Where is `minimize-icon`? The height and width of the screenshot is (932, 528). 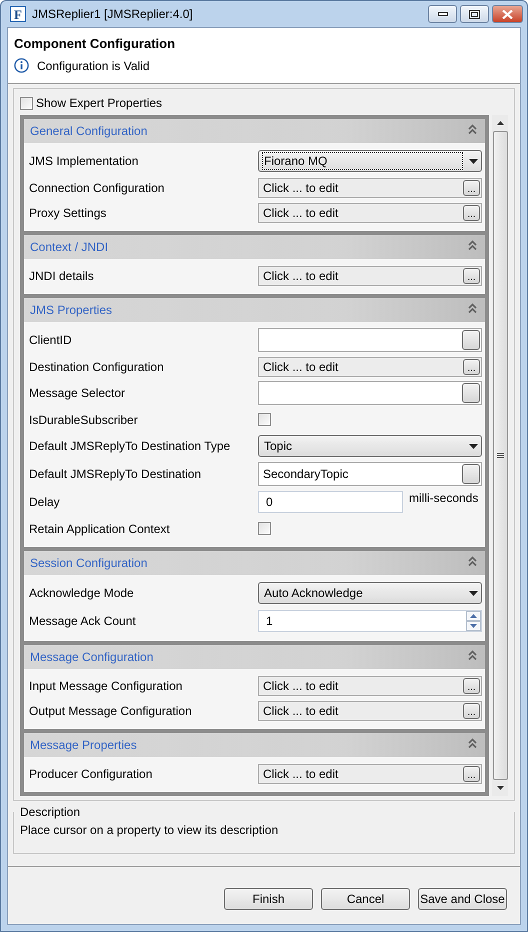 minimize-icon is located at coordinates (443, 14).